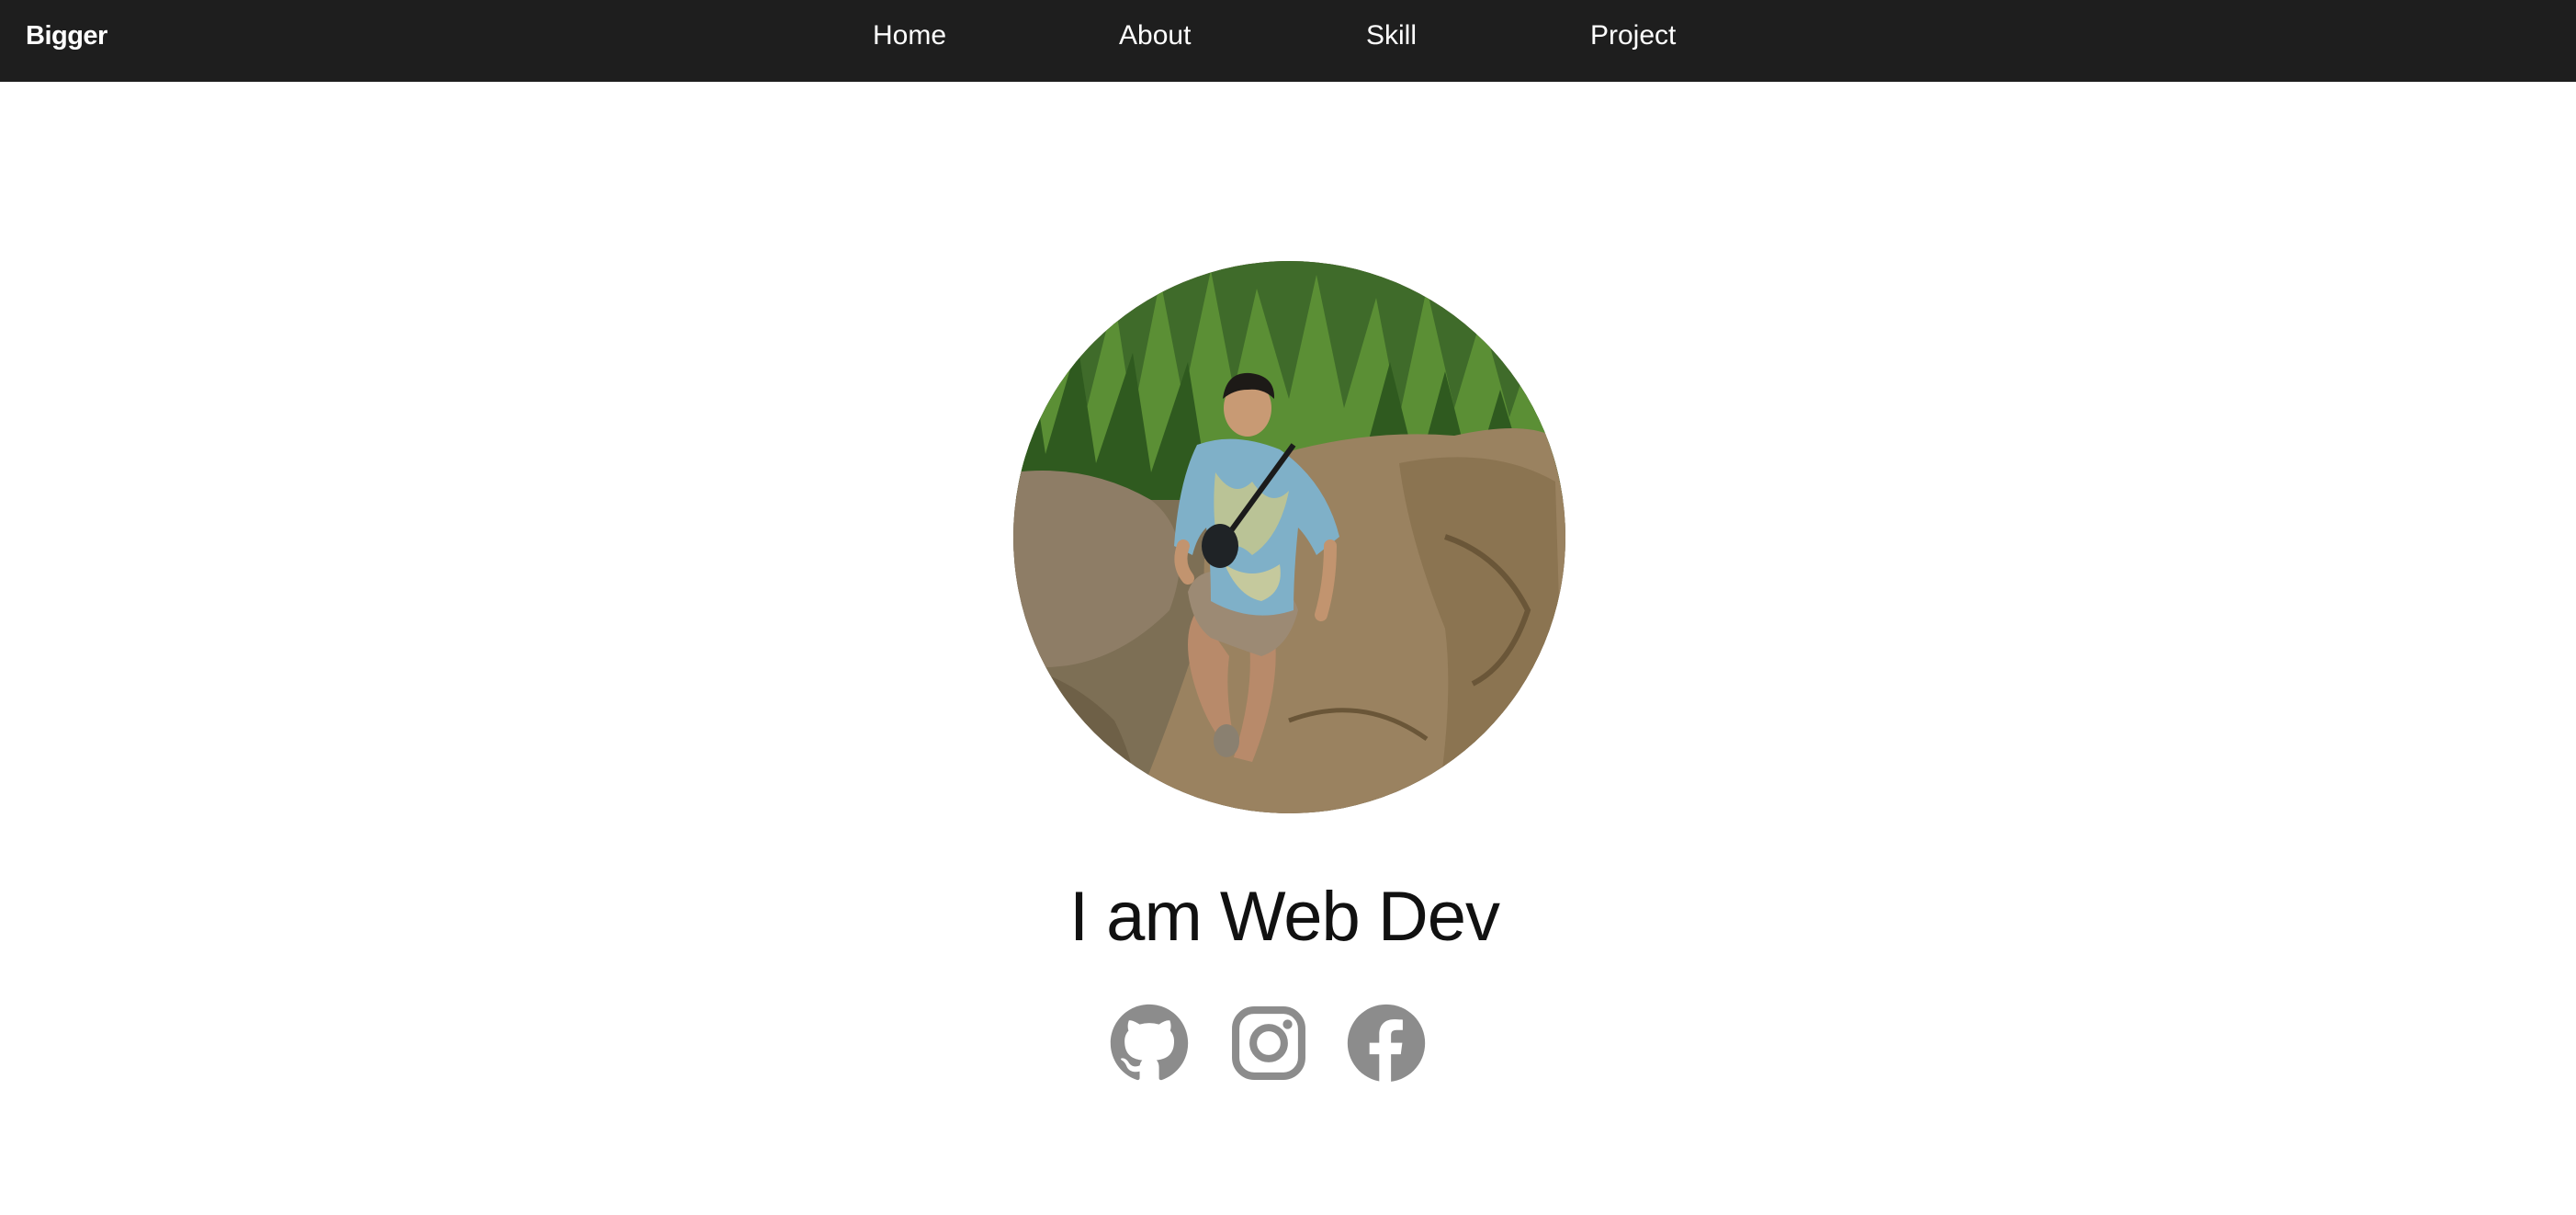  What do you see at coordinates (1284, 917) in the screenshot?
I see `hero-headline: I am Web Dev` at bounding box center [1284, 917].